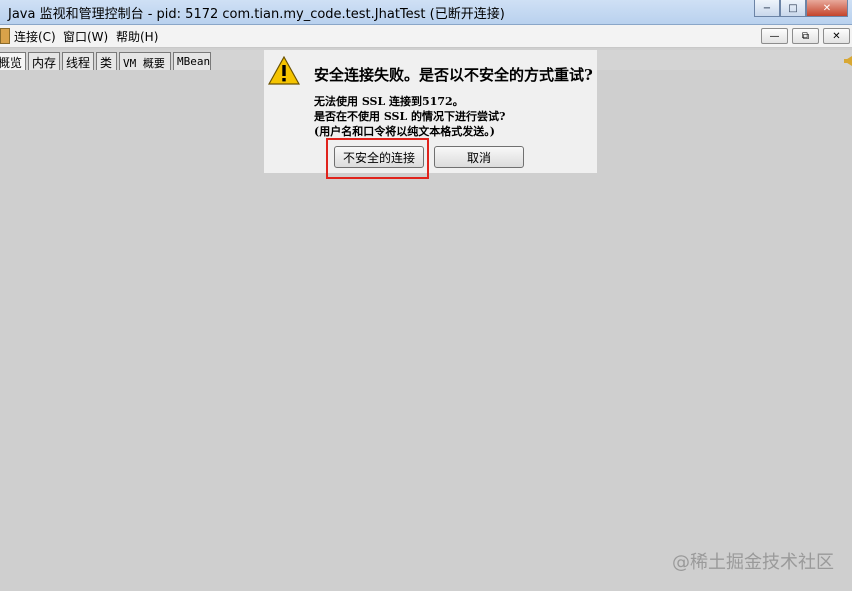 This screenshot has width=852, height=591. I want to click on menu-connection: 连接(C), so click(35, 36).